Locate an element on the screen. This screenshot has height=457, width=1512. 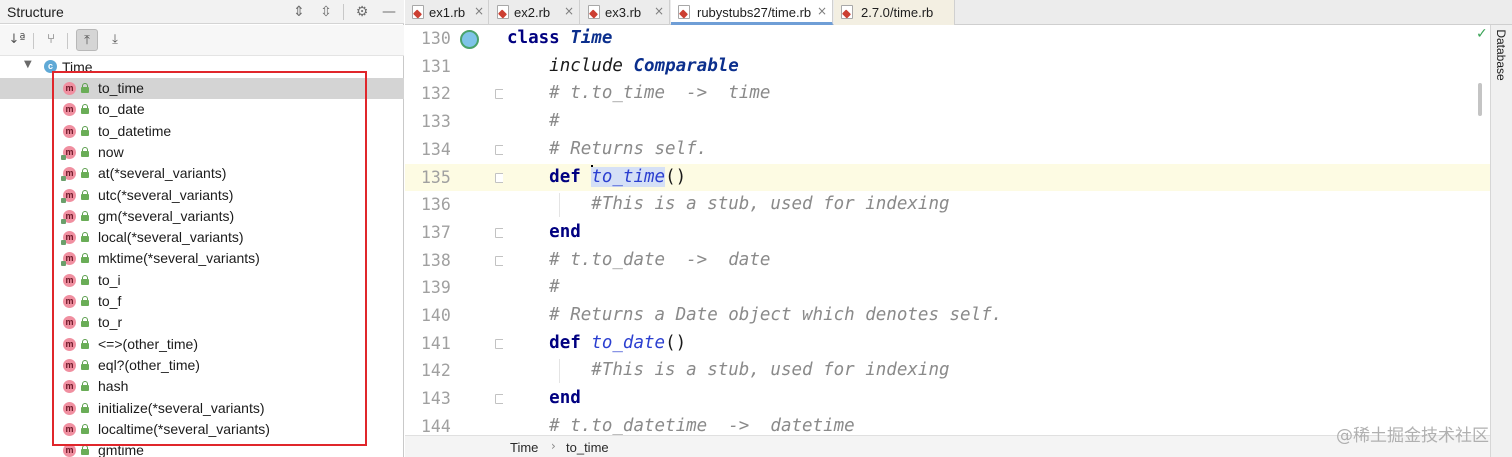
breadcrumb-method: to_time is located at coordinates (587, 447).